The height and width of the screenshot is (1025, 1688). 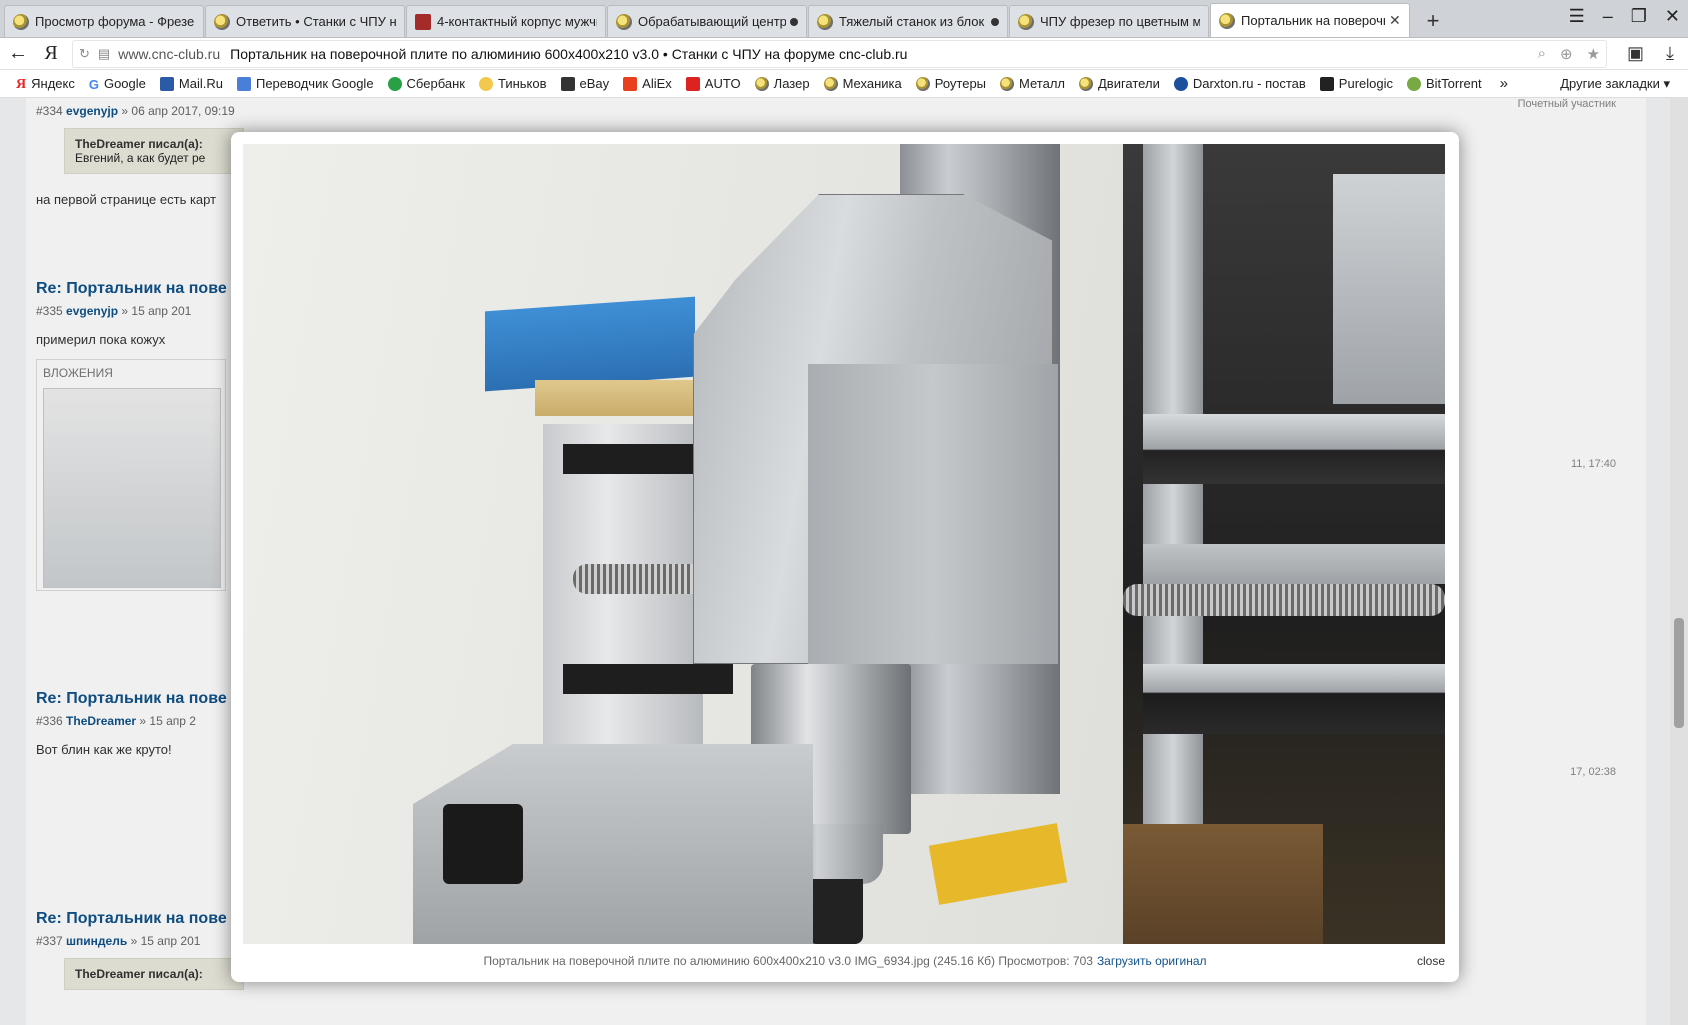 I want to click on bookmark-label: Металл, so click(x=1042, y=83).